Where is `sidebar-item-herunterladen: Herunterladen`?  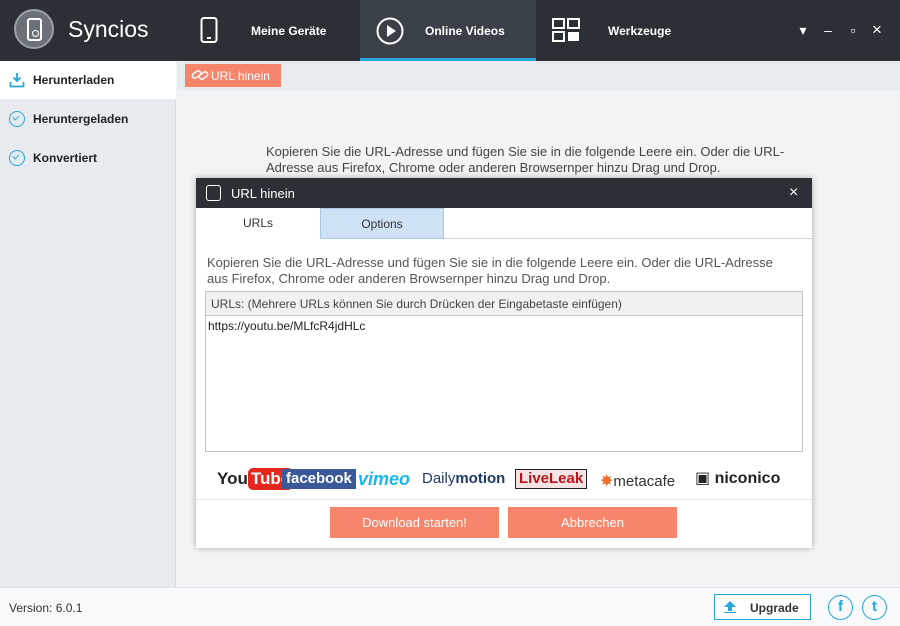
sidebar-item-herunterladen: Herunterladen is located at coordinates (88, 80).